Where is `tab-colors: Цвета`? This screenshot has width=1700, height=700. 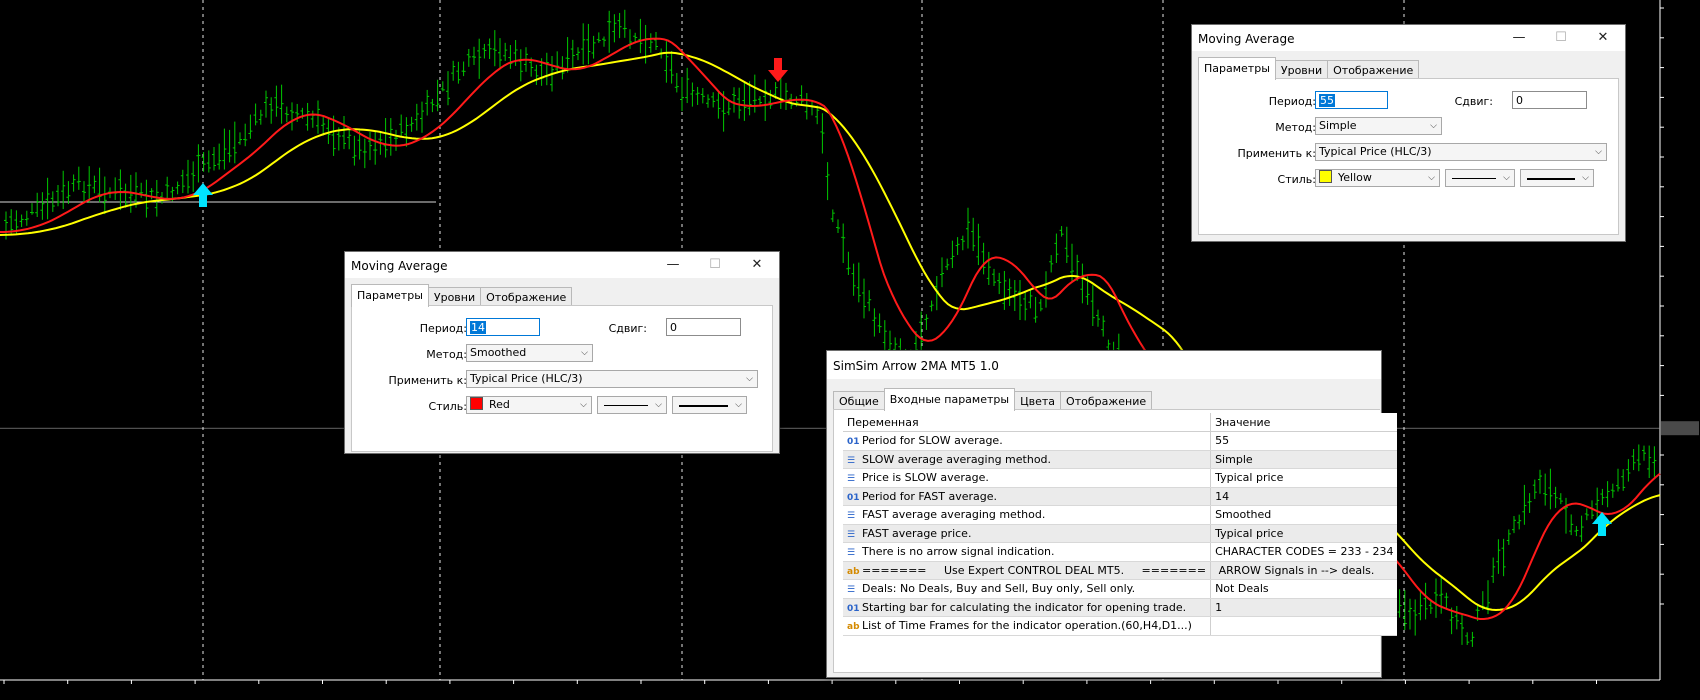
tab-colors: Цвета is located at coordinates (1038, 401).